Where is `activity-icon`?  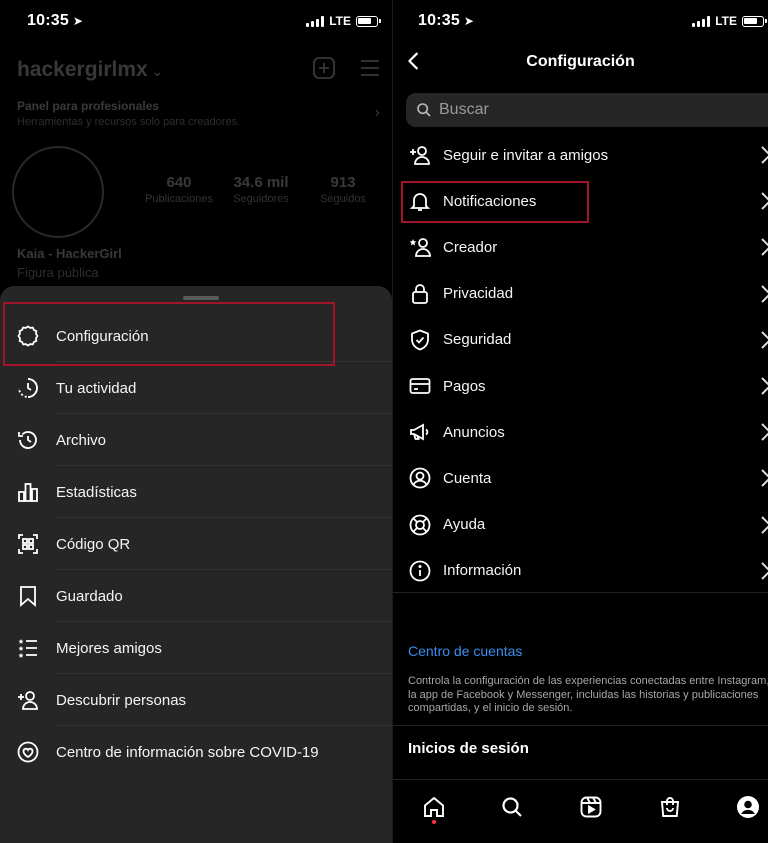 activity-icon is located at coordinates (28, 388).